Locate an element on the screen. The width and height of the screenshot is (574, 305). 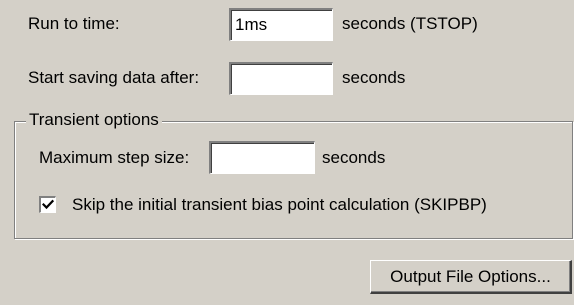
max-step-unit: seconds is located at coordinates (354, 157).